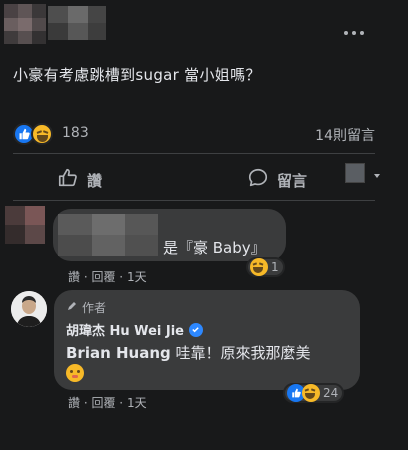 Image resolution: width=408 pixels, height=450 pixels. What do you see at coordinates (125, 329) in the screenshot?
I see `author-name: 胡瑋杰 Hu Wei Jie` at bounding box center [125, 329].